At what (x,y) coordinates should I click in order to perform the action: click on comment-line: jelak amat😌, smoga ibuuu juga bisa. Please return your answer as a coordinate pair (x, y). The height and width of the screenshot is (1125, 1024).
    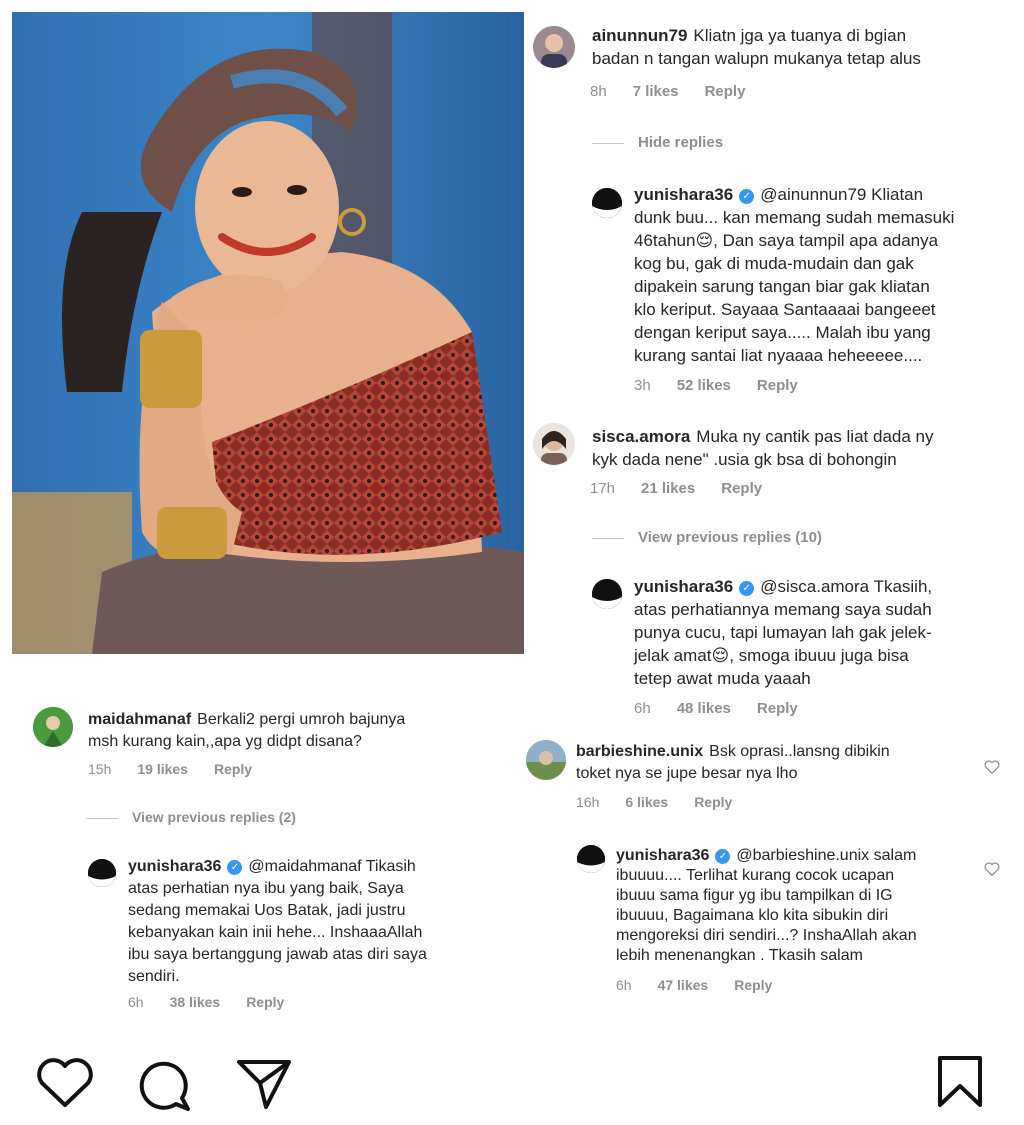
    Looking at the image, I should click on (771, 655).